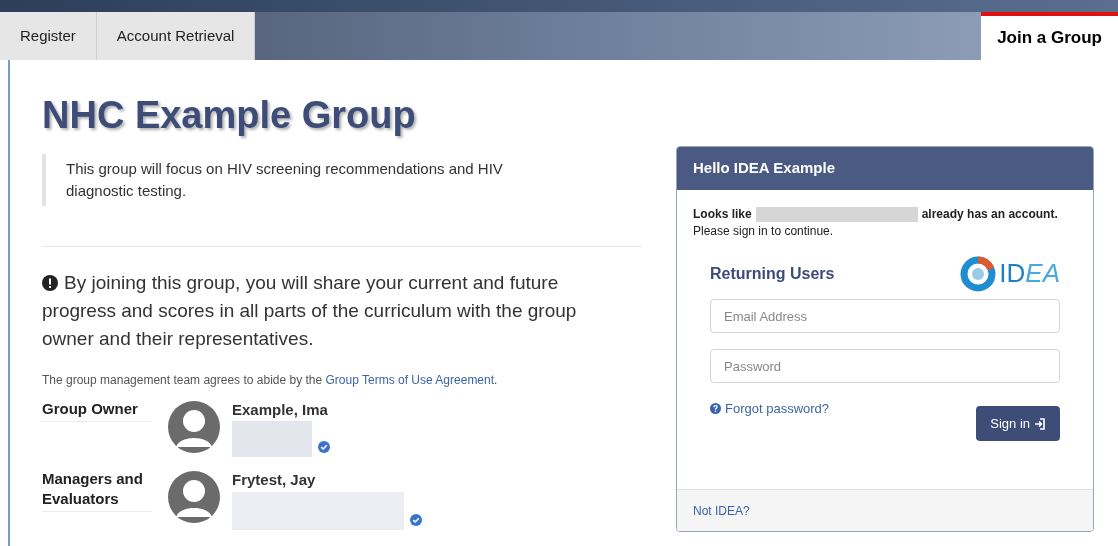 This screenshot has height=546, width=1118. Describe the element at coordinates (885, 366) in the screenshot. I see `password-field: Password` at that location.